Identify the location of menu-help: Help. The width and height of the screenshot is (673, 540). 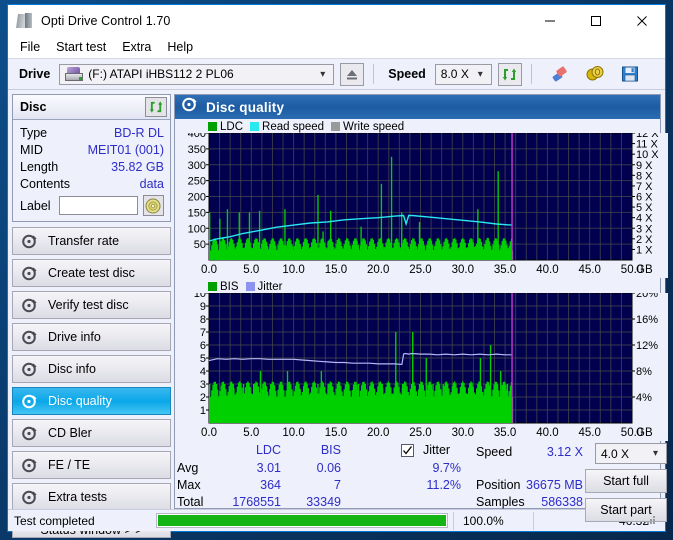
(182, 47).